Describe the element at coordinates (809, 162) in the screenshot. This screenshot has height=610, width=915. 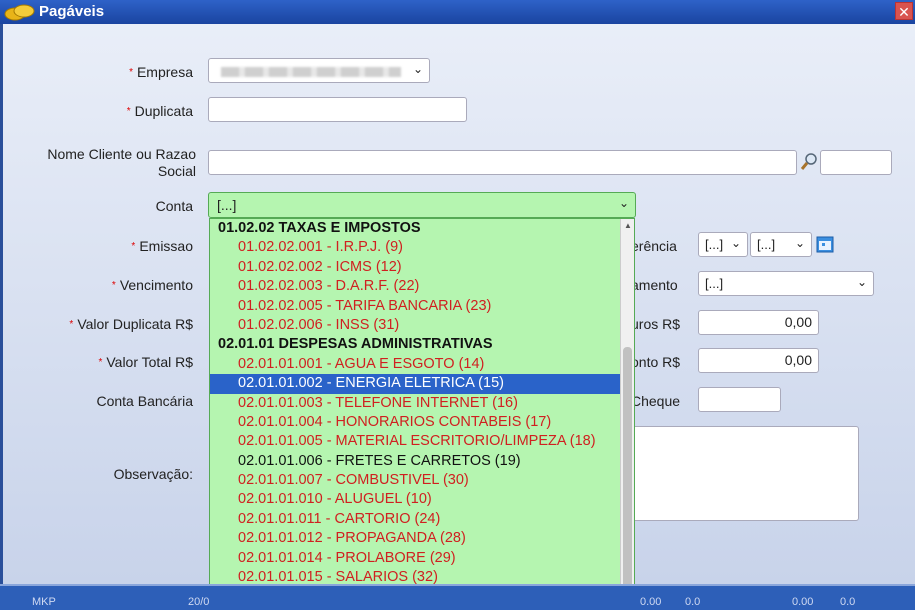
I see `magnifier-icon` at that location.